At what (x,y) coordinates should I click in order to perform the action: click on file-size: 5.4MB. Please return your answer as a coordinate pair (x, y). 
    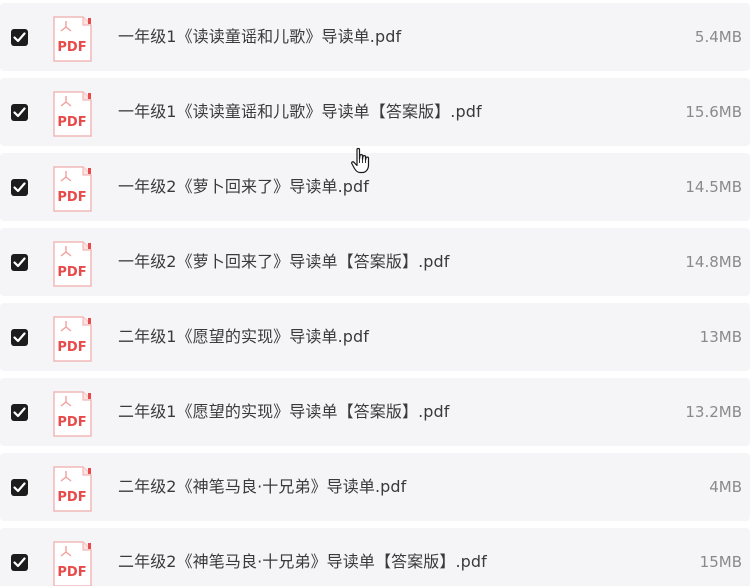
    Looking at the image, I should click on (718, 37).